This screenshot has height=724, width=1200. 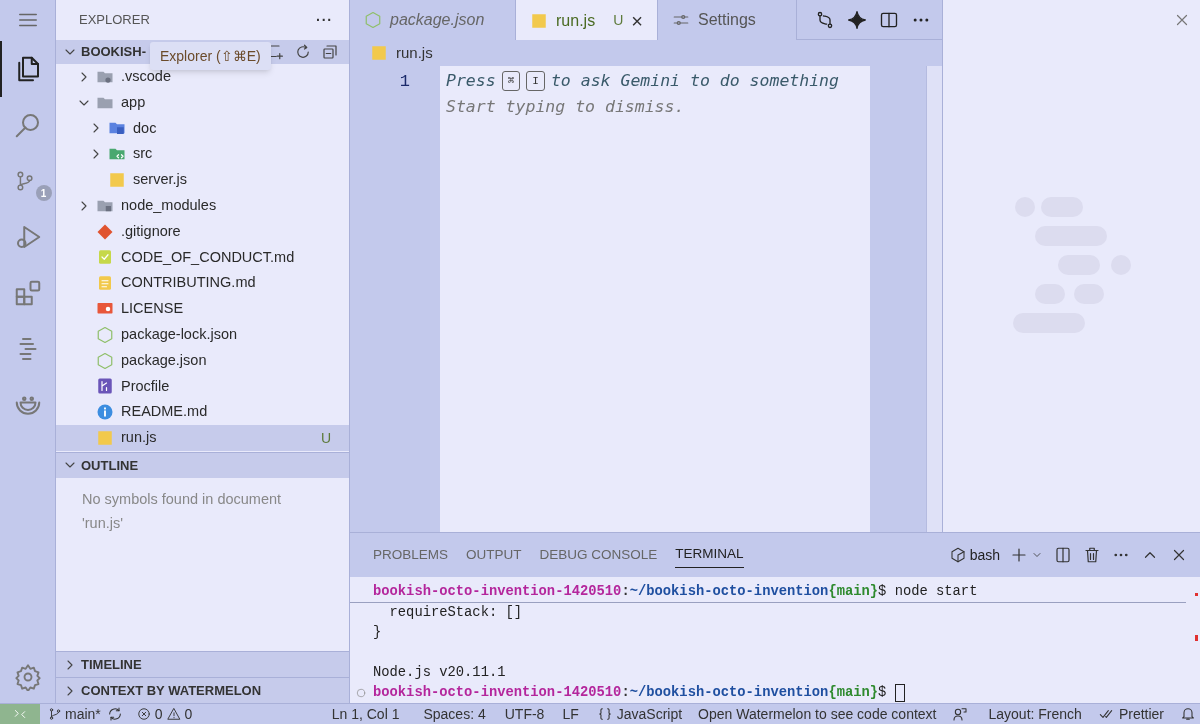 What do you see at coordinates (694, 81) in the screenshot?
I see `hint-text: to ask Gemini to do something` at bounding box center [694, 81].